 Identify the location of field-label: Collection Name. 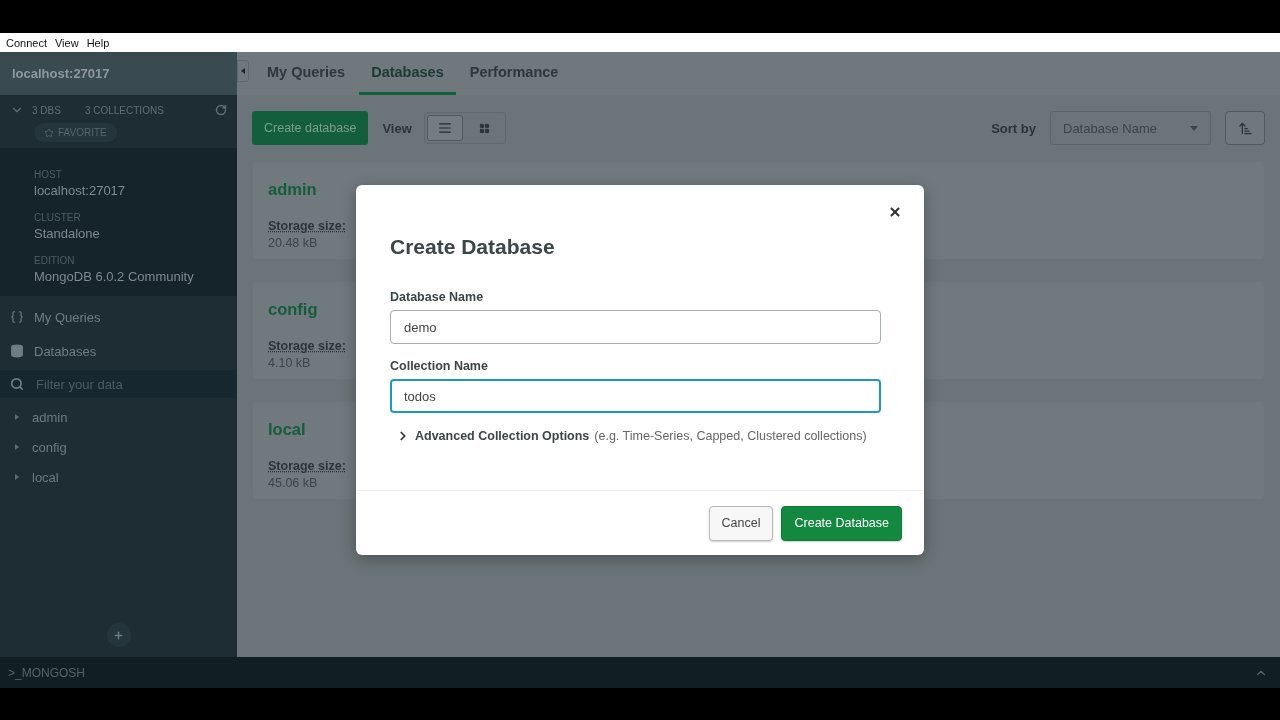
(439, 366).